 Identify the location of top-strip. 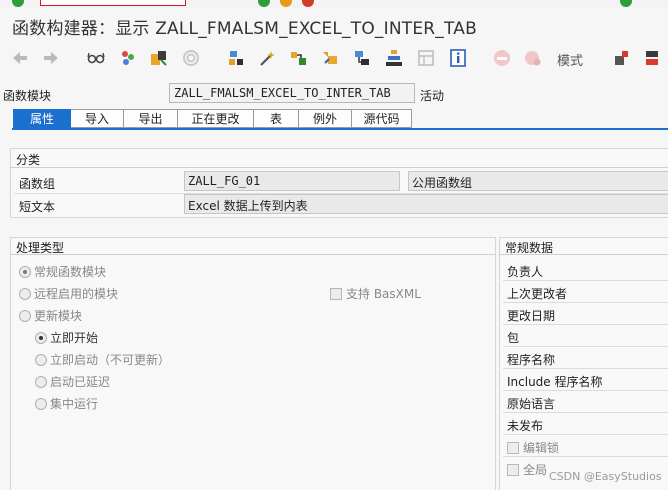
(334, 4).